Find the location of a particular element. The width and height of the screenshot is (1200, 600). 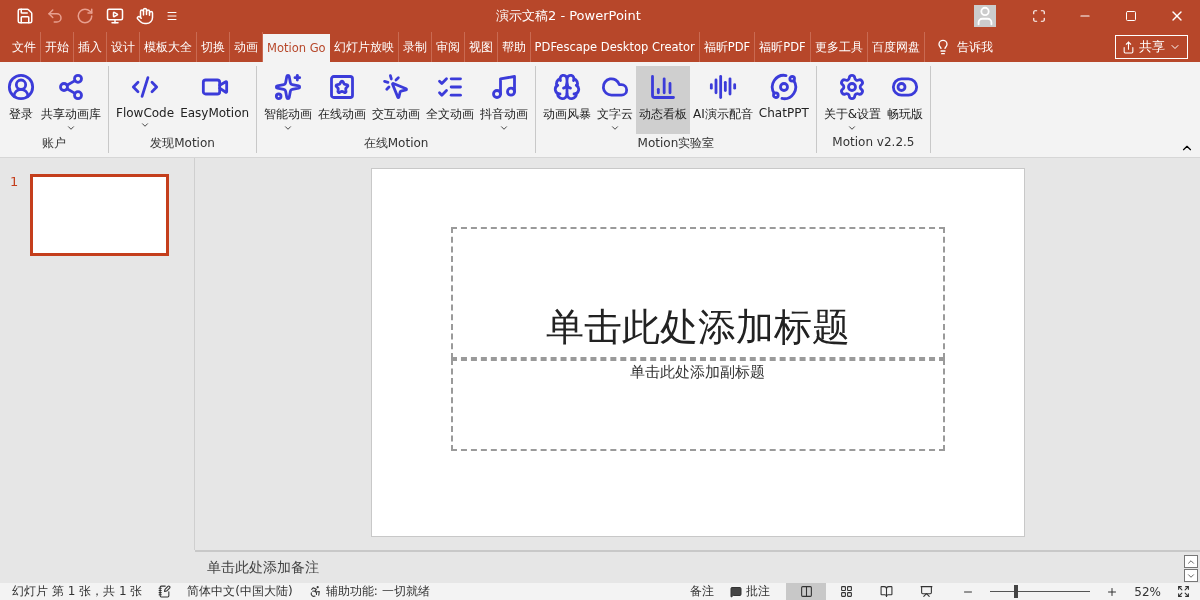

slide-thumbnail is located at coordinates (100, 215).